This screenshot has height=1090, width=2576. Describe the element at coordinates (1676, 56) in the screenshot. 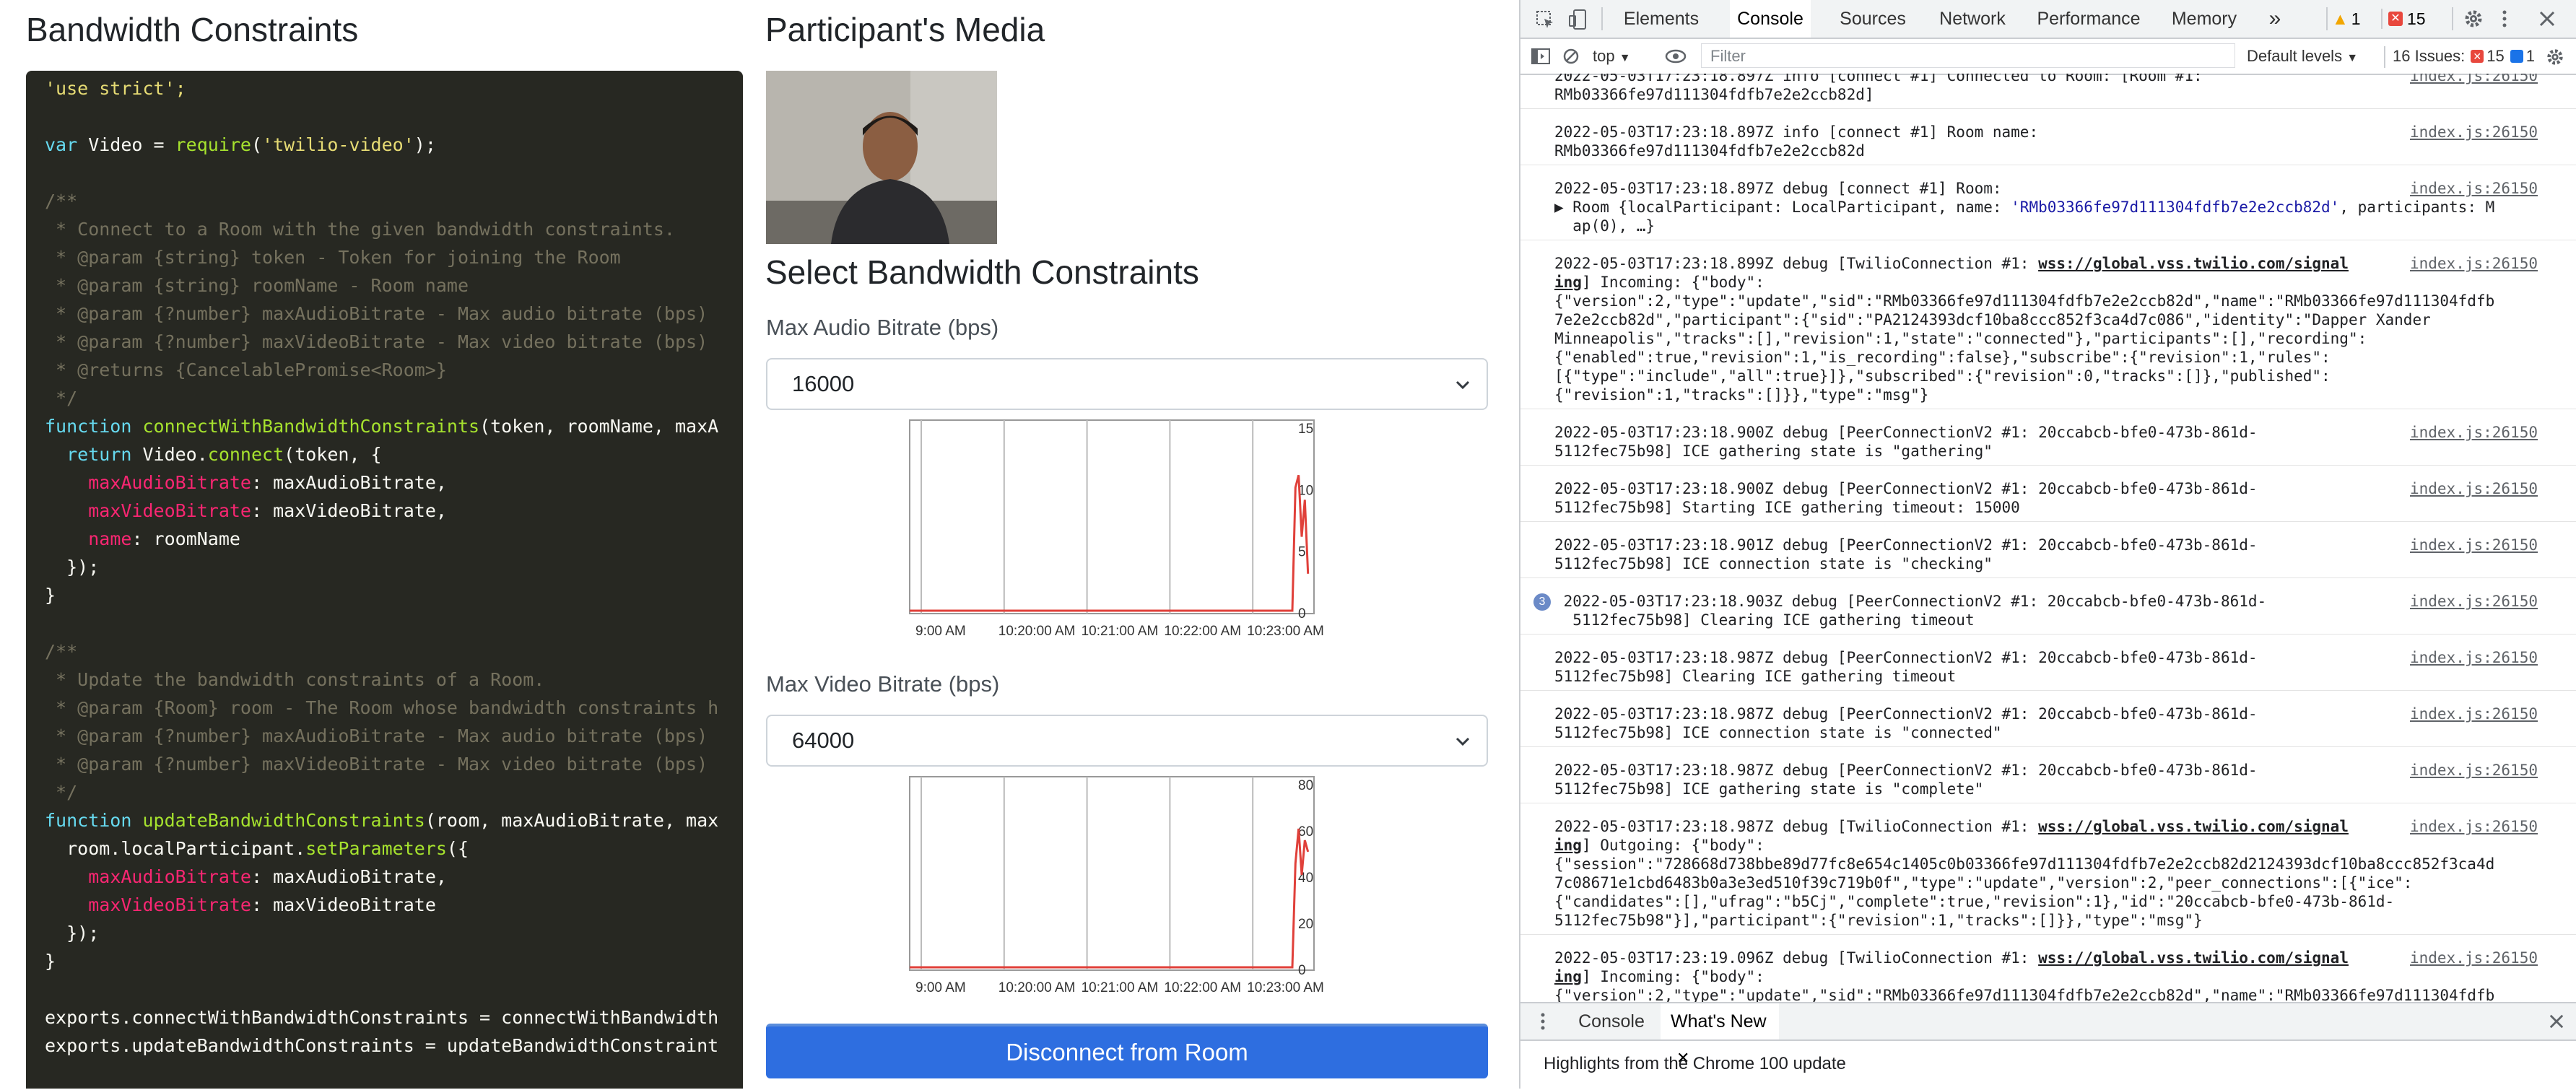

I see `live-expression-eye-icon` at that location.